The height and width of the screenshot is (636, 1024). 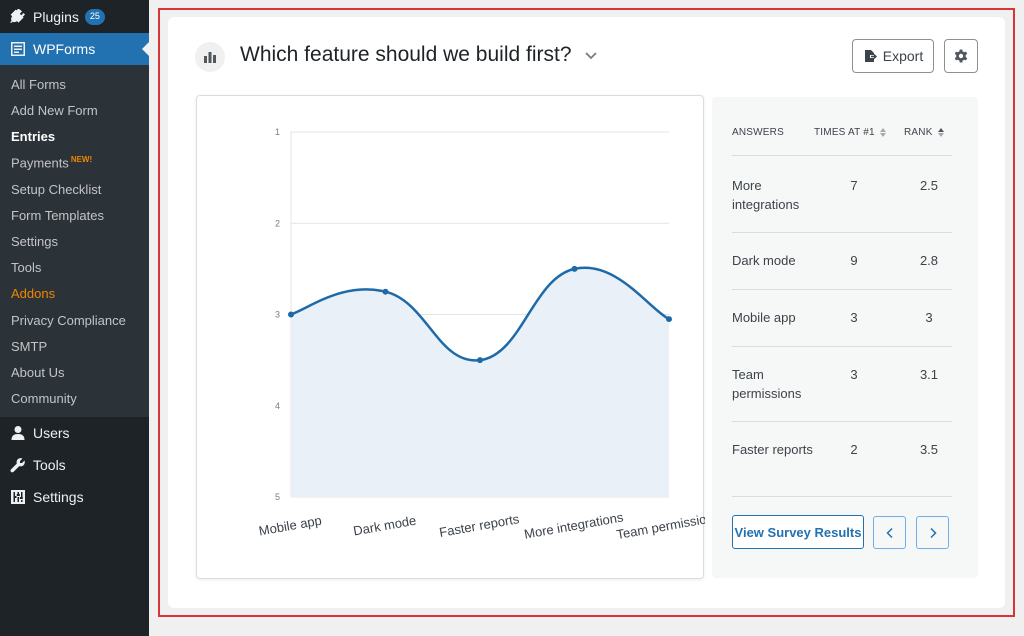 I want to click on submenu-payments: Payments NEW!, so click(x=51, y=162).